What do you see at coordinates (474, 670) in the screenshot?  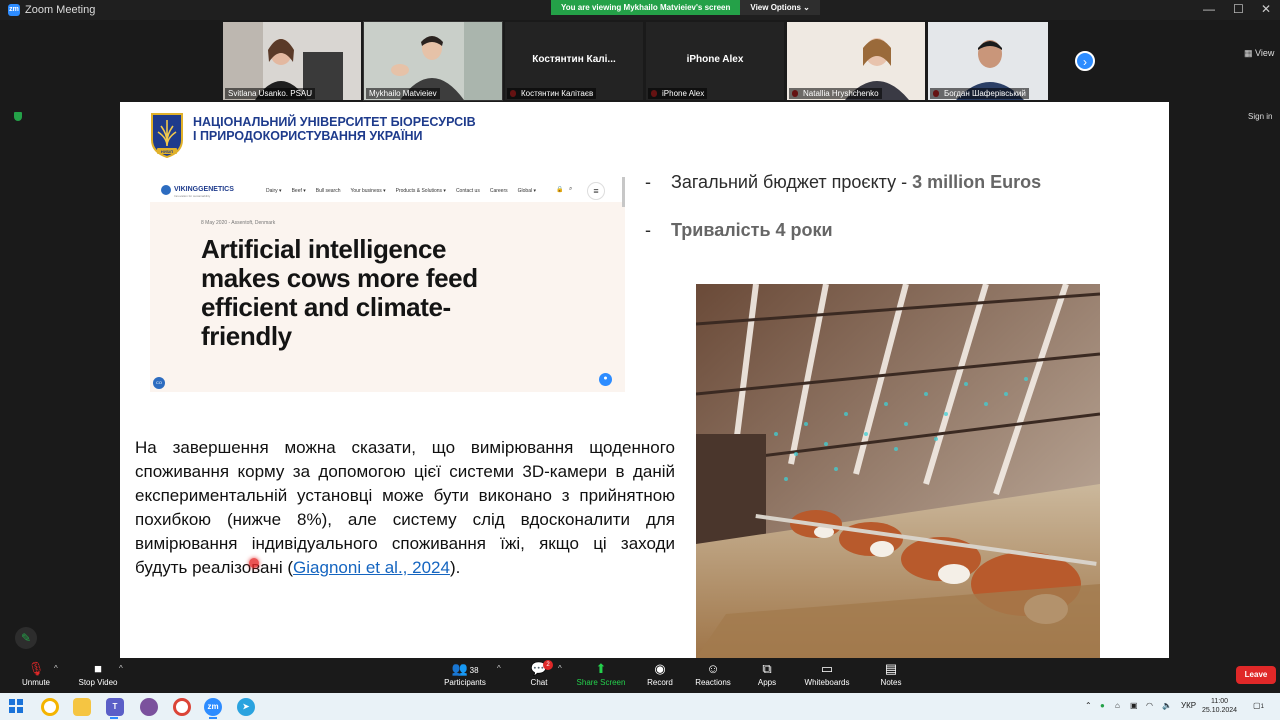 I see `participants-count: 38` at bounding box center [474, 670].